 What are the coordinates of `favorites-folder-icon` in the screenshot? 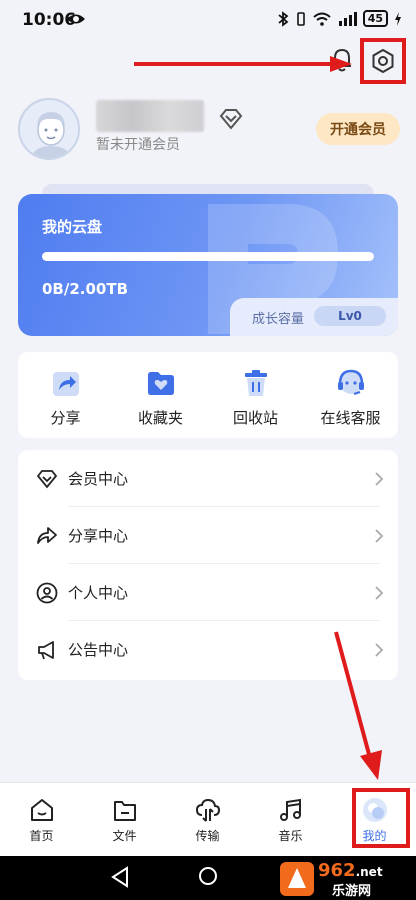 It's located at (161, 383).